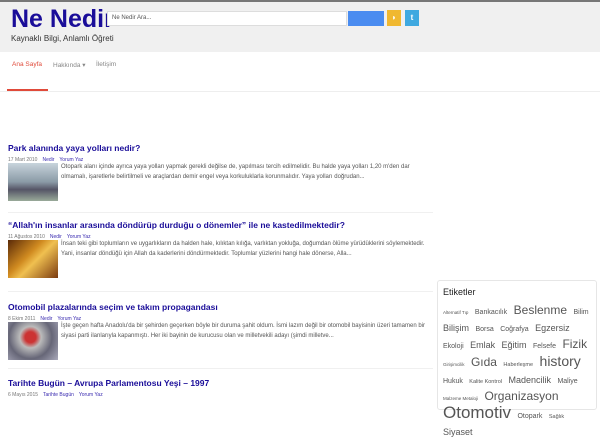  I want to click on tag-link: Coğrafya, so click(514, 329).